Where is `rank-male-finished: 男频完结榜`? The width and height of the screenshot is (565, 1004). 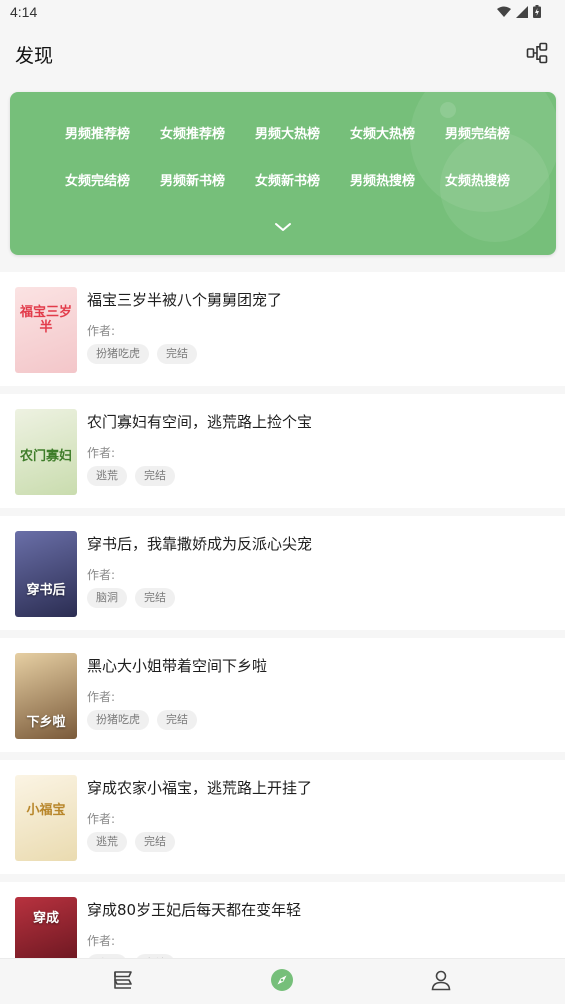 rank-male-finished: 男频完结榜 is located at coordinates (477, 135).